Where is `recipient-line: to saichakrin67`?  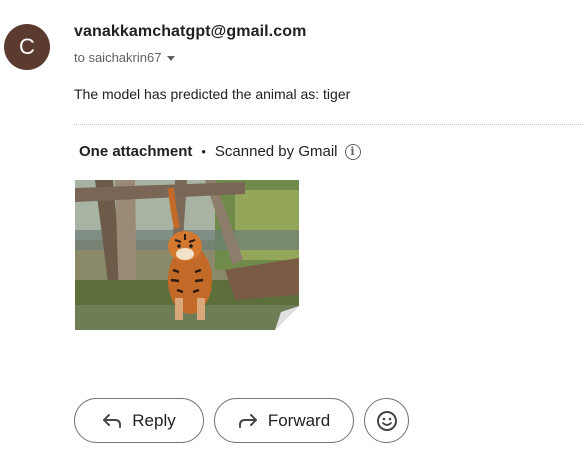
recipient-line: to saichakrin67 is located at coordinates (125, 57).